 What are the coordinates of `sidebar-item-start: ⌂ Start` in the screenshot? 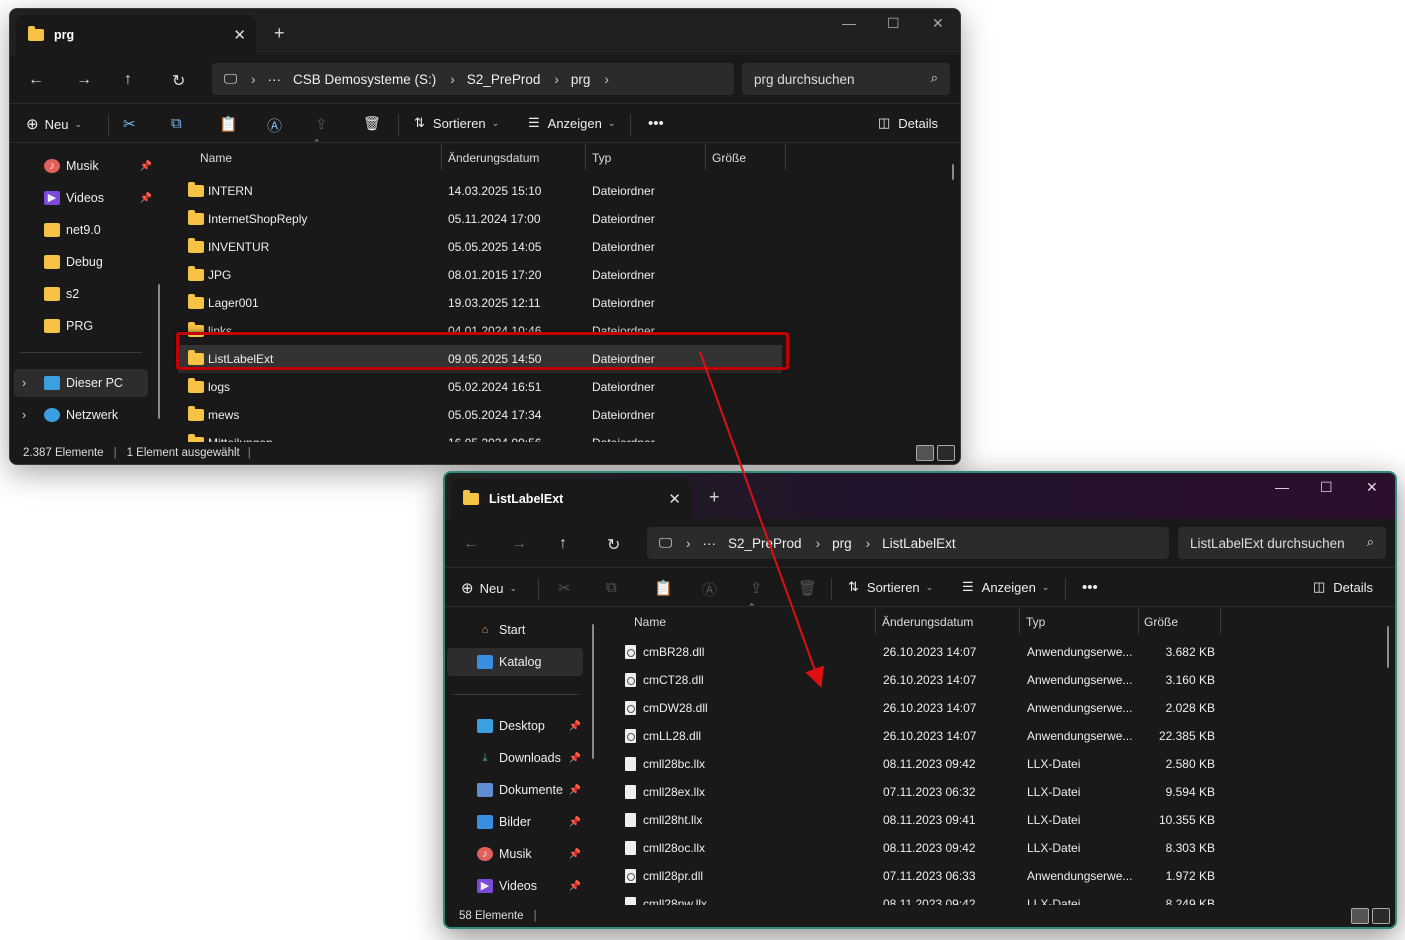 It's located at (516, 630).